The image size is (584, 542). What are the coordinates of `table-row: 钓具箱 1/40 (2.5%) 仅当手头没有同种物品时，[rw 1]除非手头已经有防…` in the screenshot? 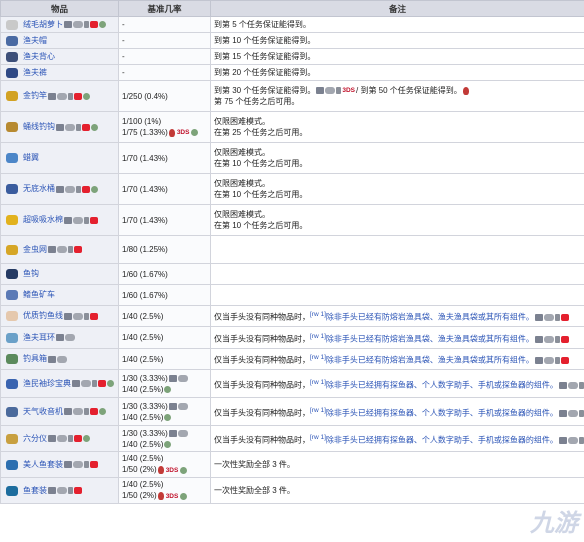 It's located at (292, 359).